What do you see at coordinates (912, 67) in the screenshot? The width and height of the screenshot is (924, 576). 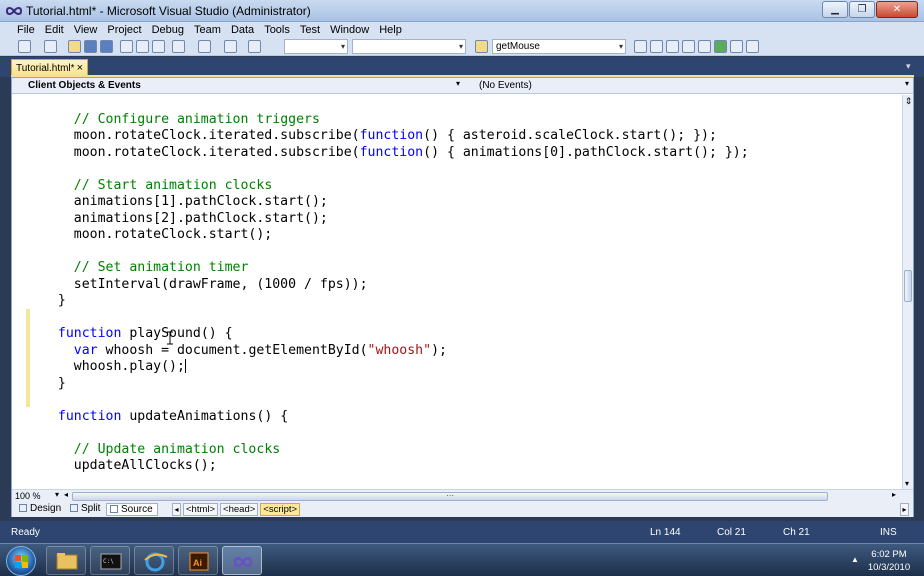 I see `tab-list-dropdown-icon: ▾` at bounding box center [912, 67].